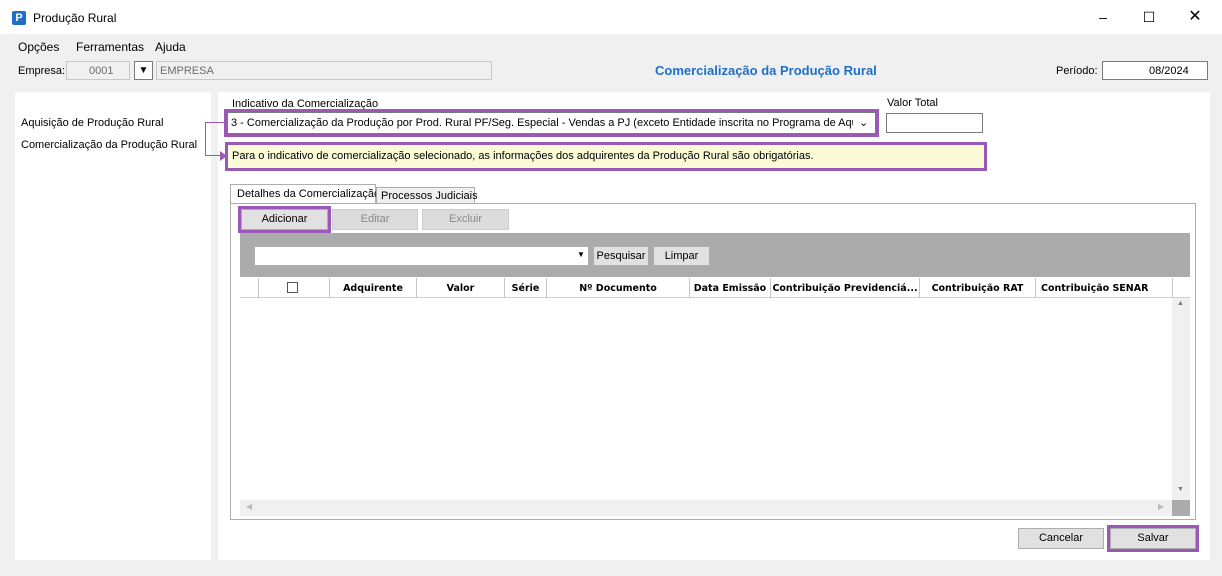  Describe the element at coordinates (1104, 288) in the screenshot. I see `column-header-contrib-senar: Contribuição SENAR` at that location.